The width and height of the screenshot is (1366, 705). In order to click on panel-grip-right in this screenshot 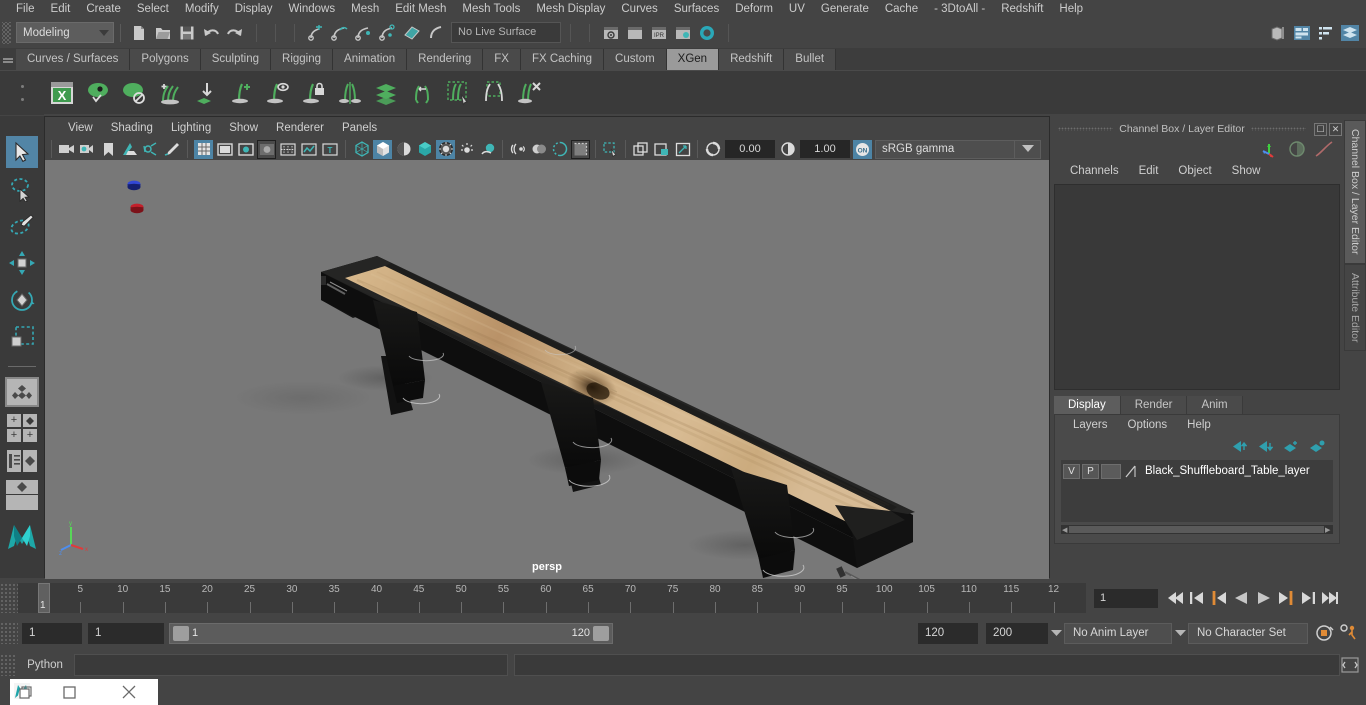, I will do `click(1278, 129)`.